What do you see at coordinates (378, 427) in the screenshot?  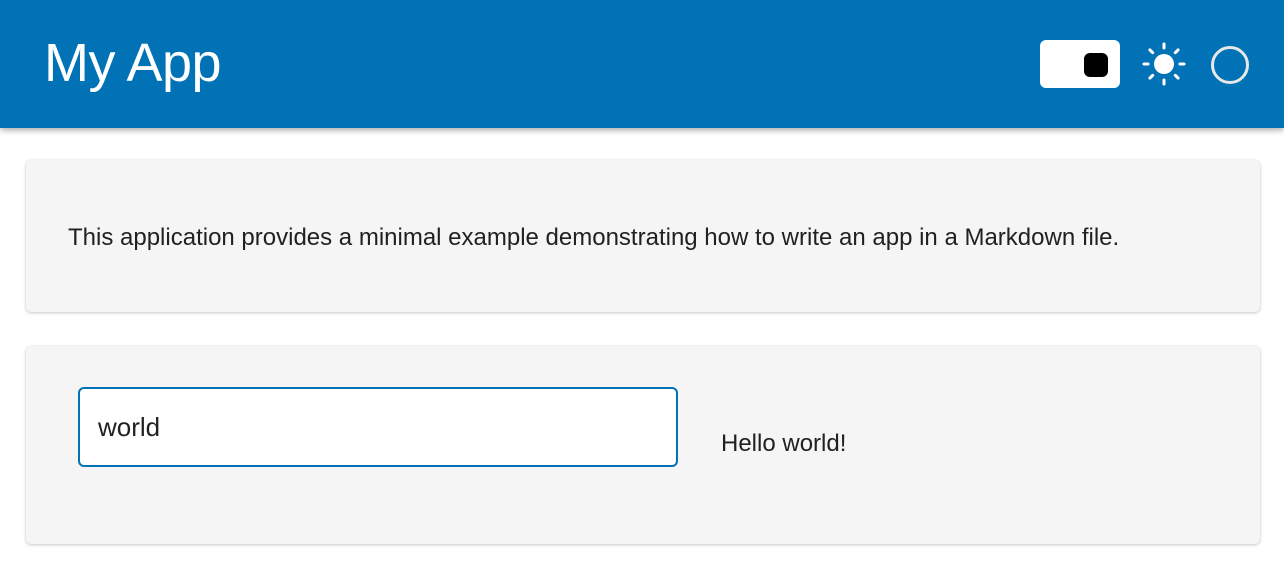 I see `name-input` at bounding box center [378, 427].